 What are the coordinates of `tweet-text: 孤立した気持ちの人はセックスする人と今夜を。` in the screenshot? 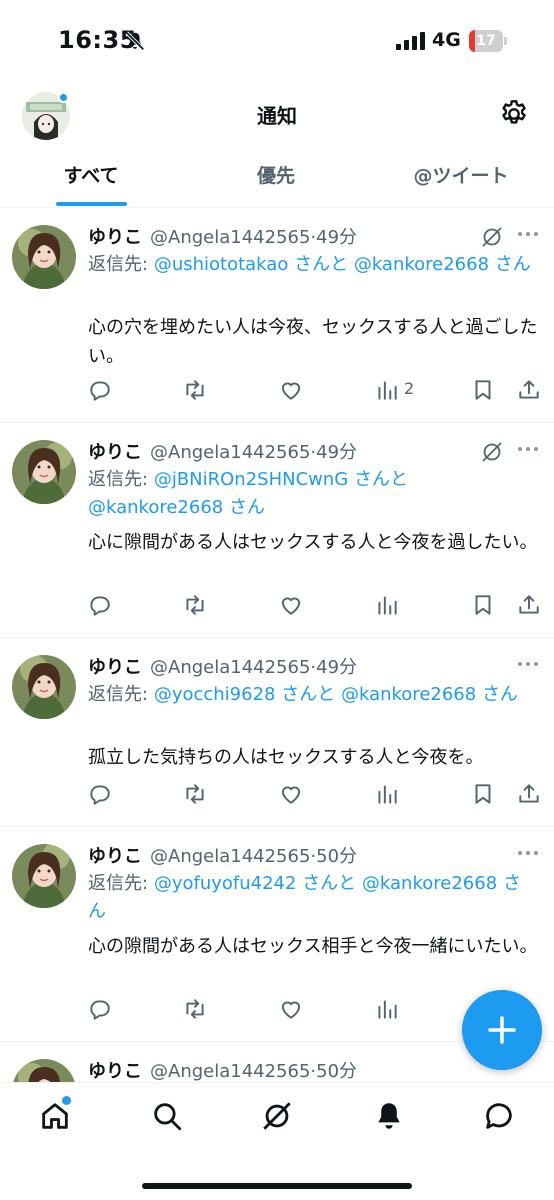 It's located at (286, 757).